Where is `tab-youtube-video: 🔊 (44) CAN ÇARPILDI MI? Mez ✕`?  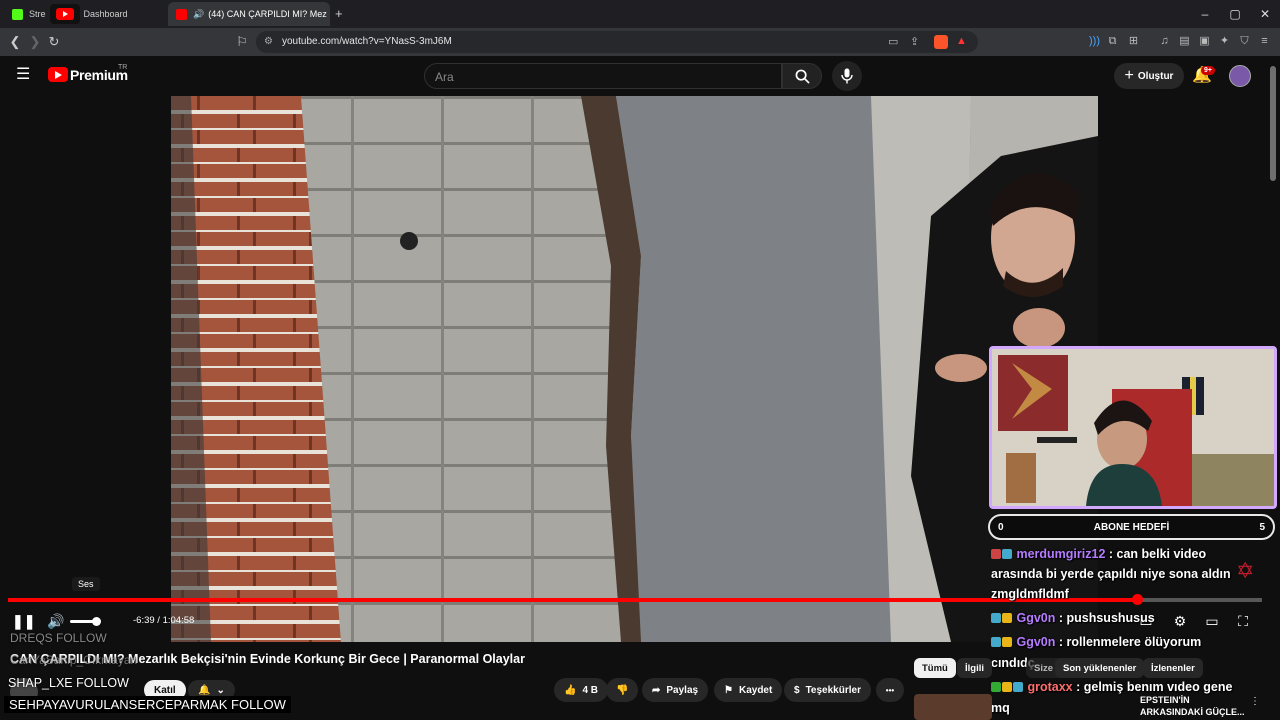 tab-youtube-video: 🔊 (44) CAN ÇARPILDI MI? Mez ✕ is located at coordinates (249, 14).